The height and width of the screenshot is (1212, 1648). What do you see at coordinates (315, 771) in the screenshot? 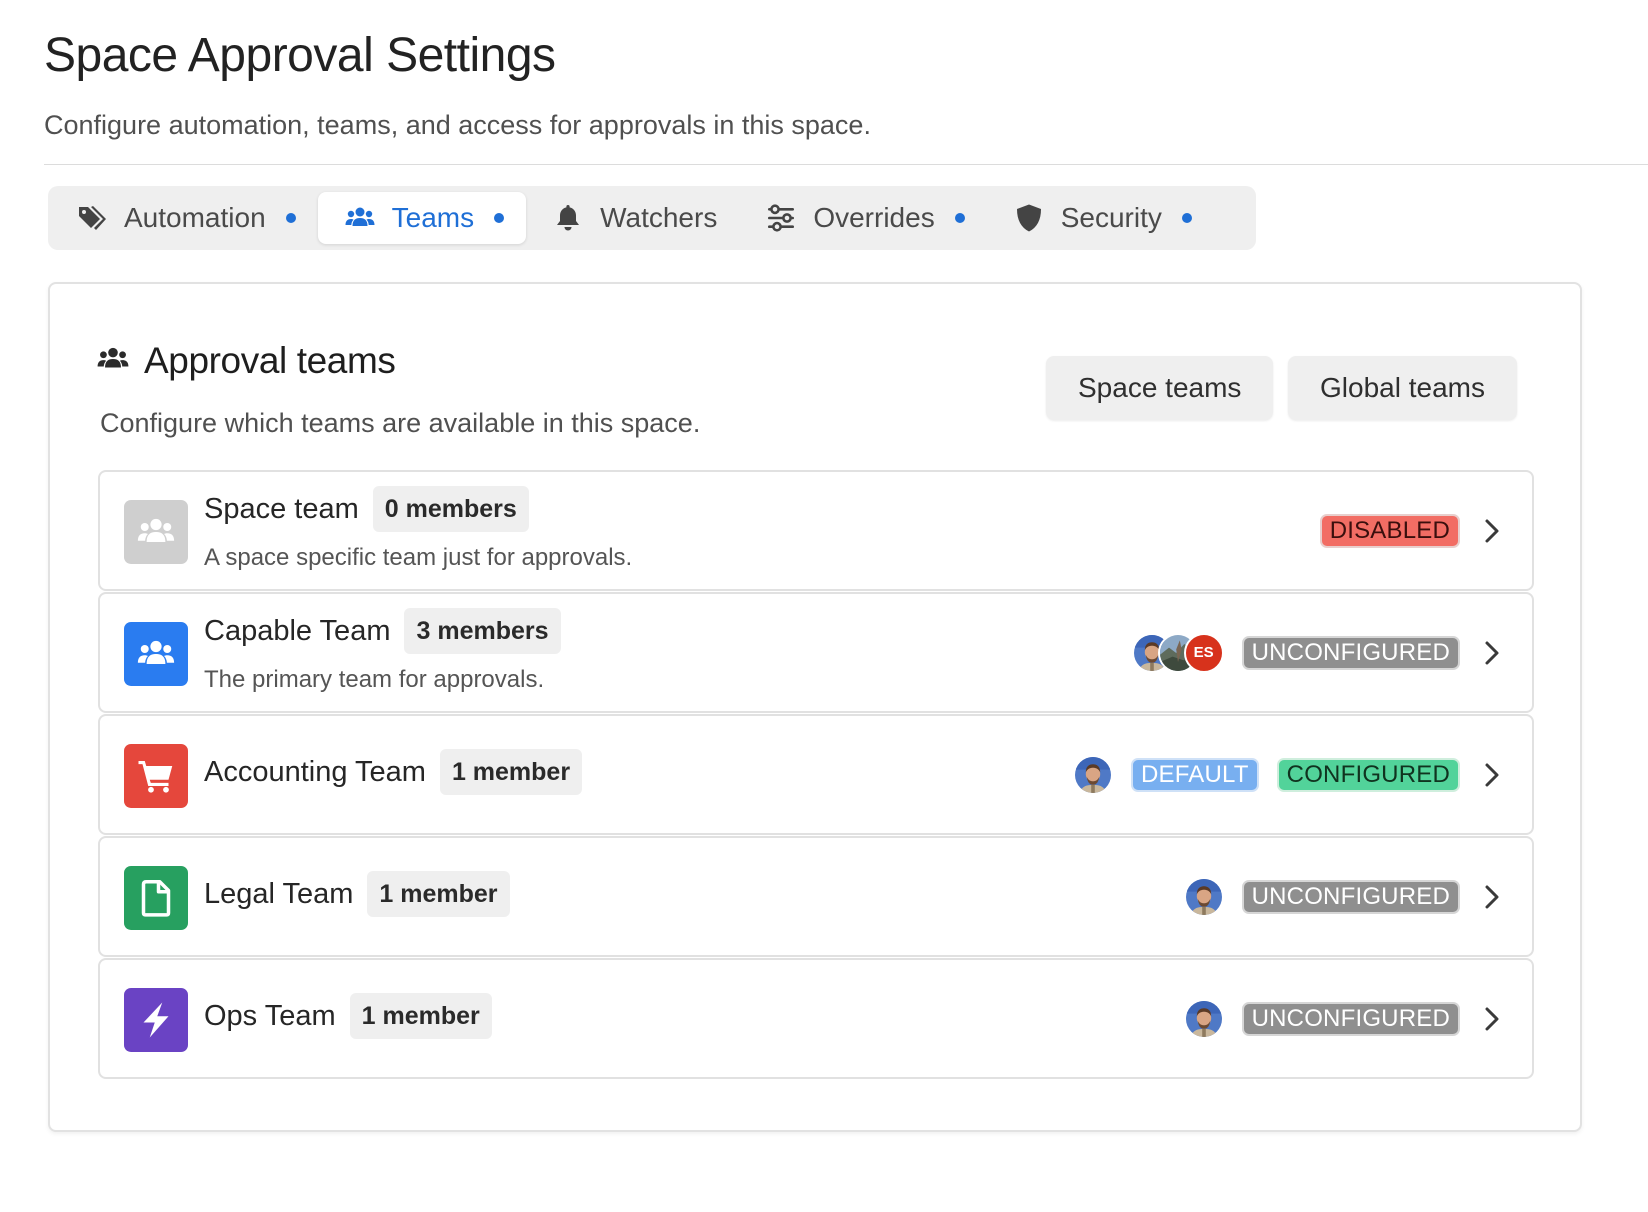
I see `team-name: Accounting Team` at bounding box center [315, 771].